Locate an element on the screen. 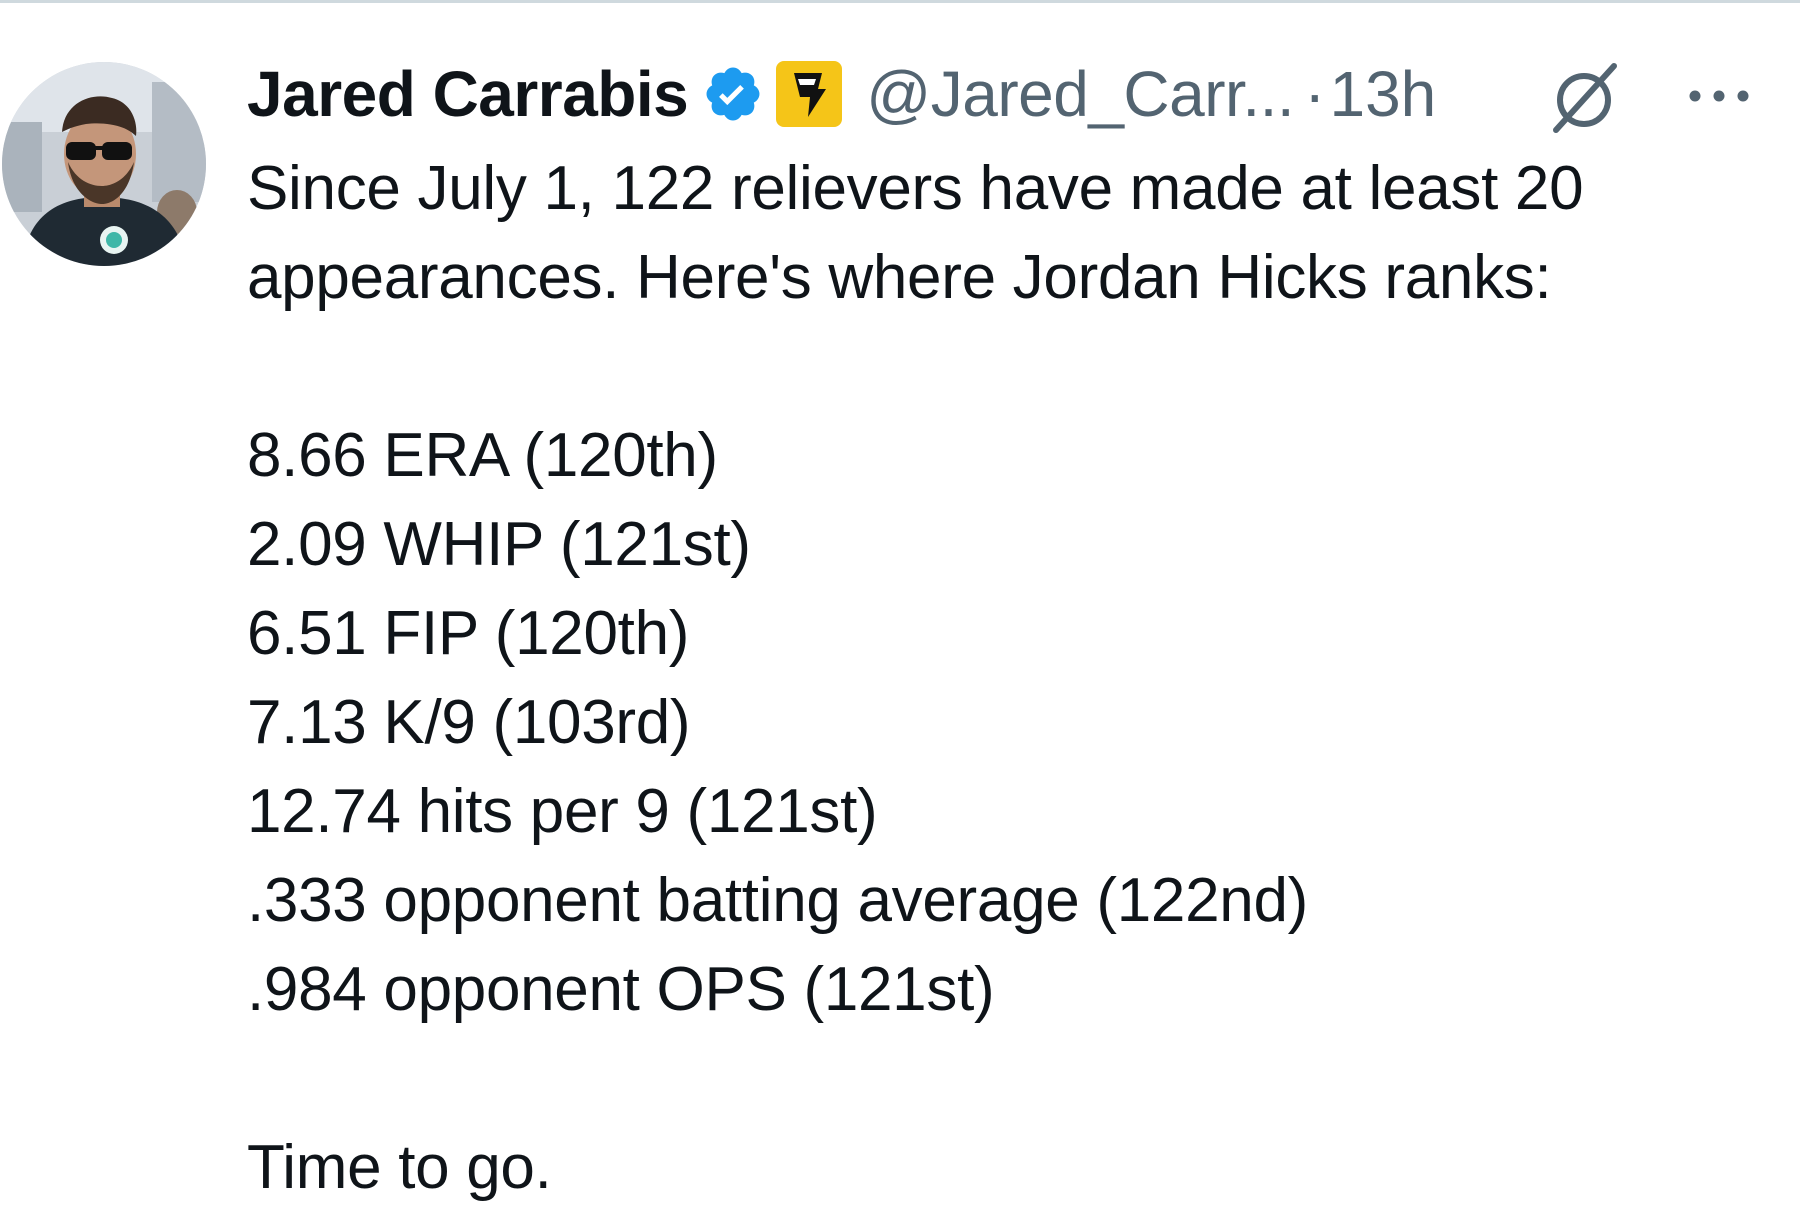  stat-line: 2.09 WHIP (121st) is located at coordinates (499, 544).